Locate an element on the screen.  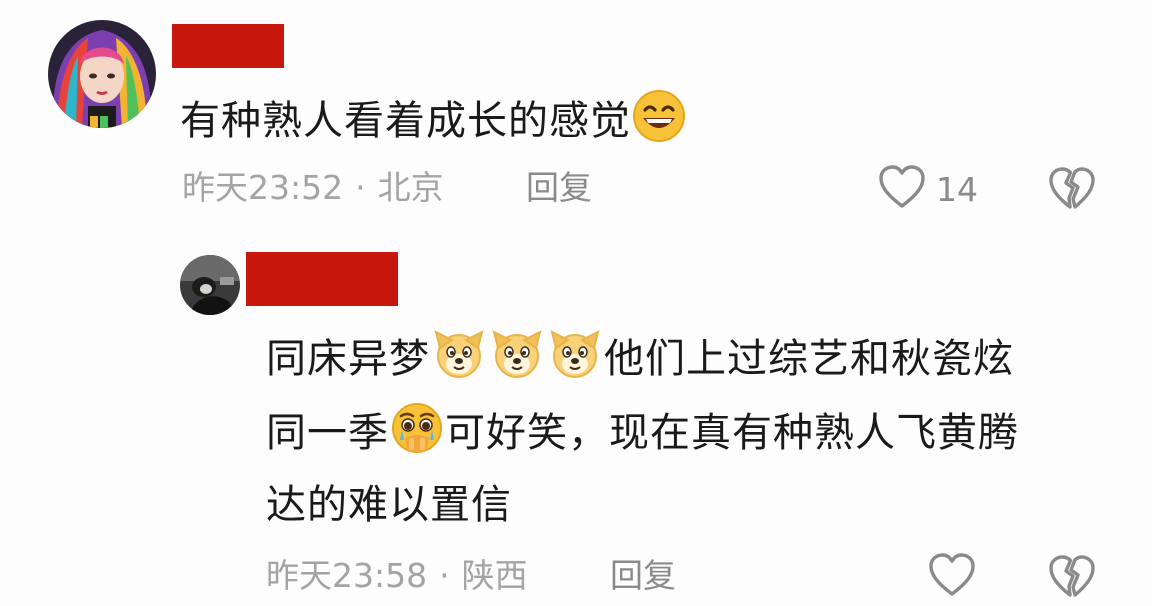
reply-meta: 昨天23:58 · 陕西 is located at coordinates (397, 576).